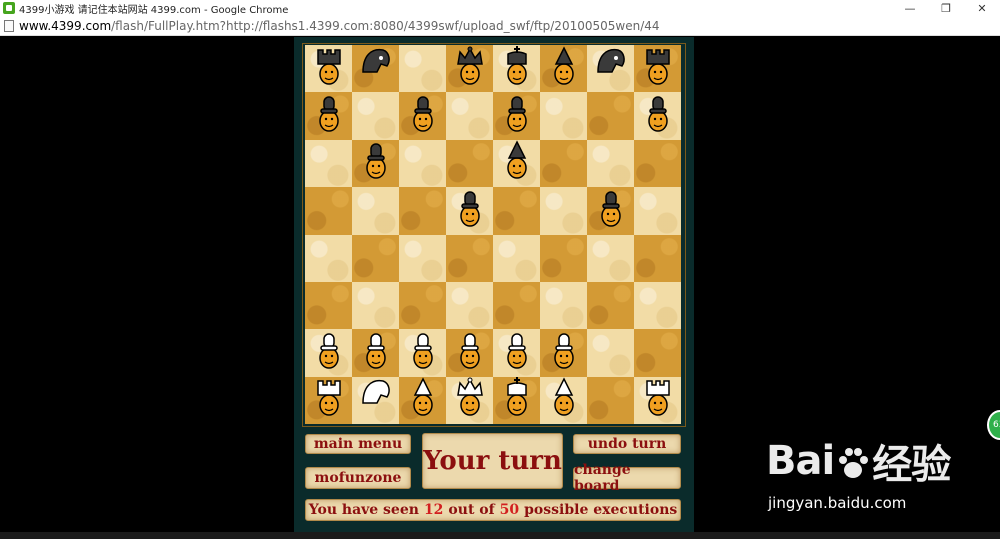  I want to click on floating-badge: 63, so click(993, 425).